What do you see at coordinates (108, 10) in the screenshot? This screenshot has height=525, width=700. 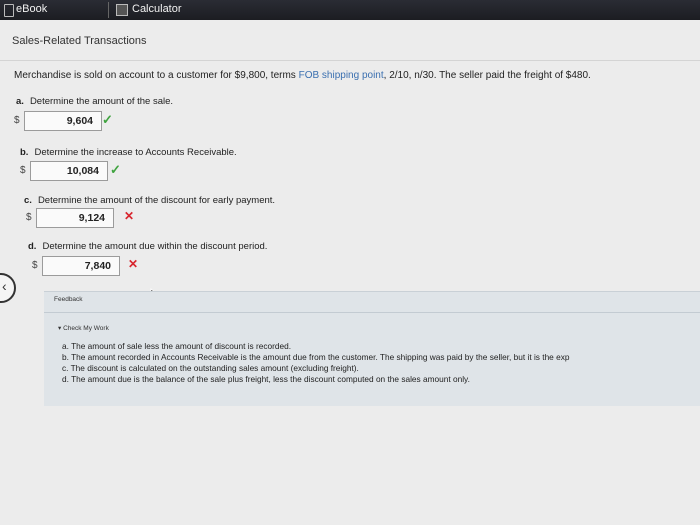 I see `tab-divider` at bounding box center [108, 10].